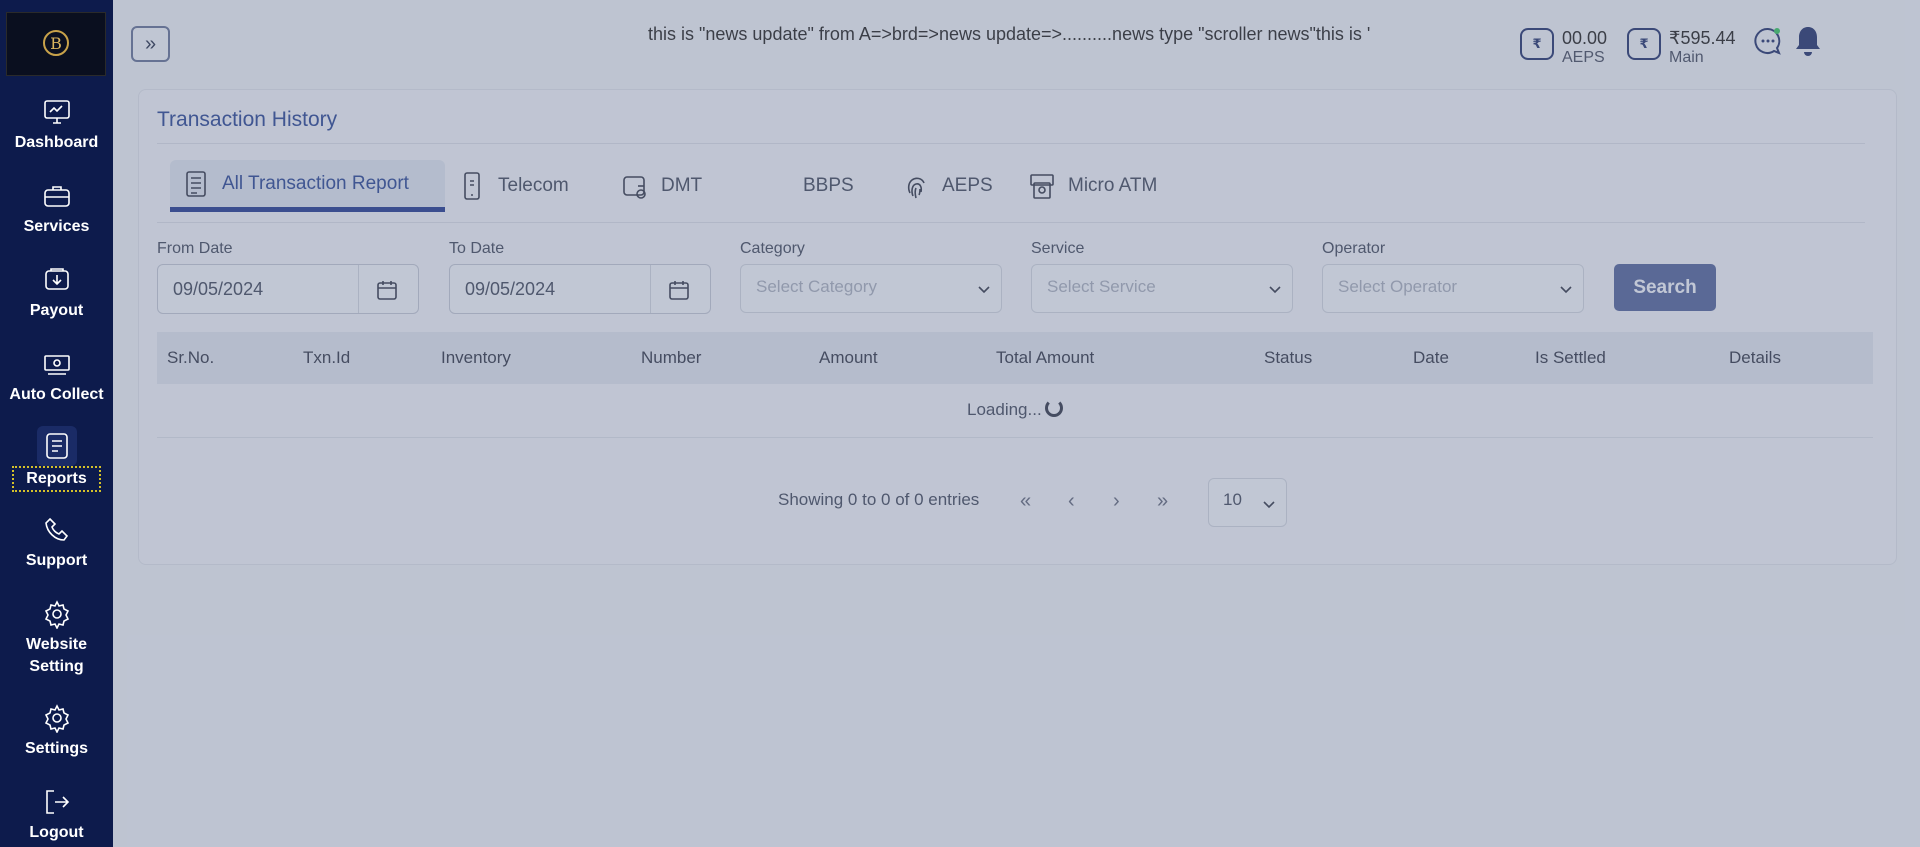  I want to click on column-header: Sr.No., so click(190, 358).